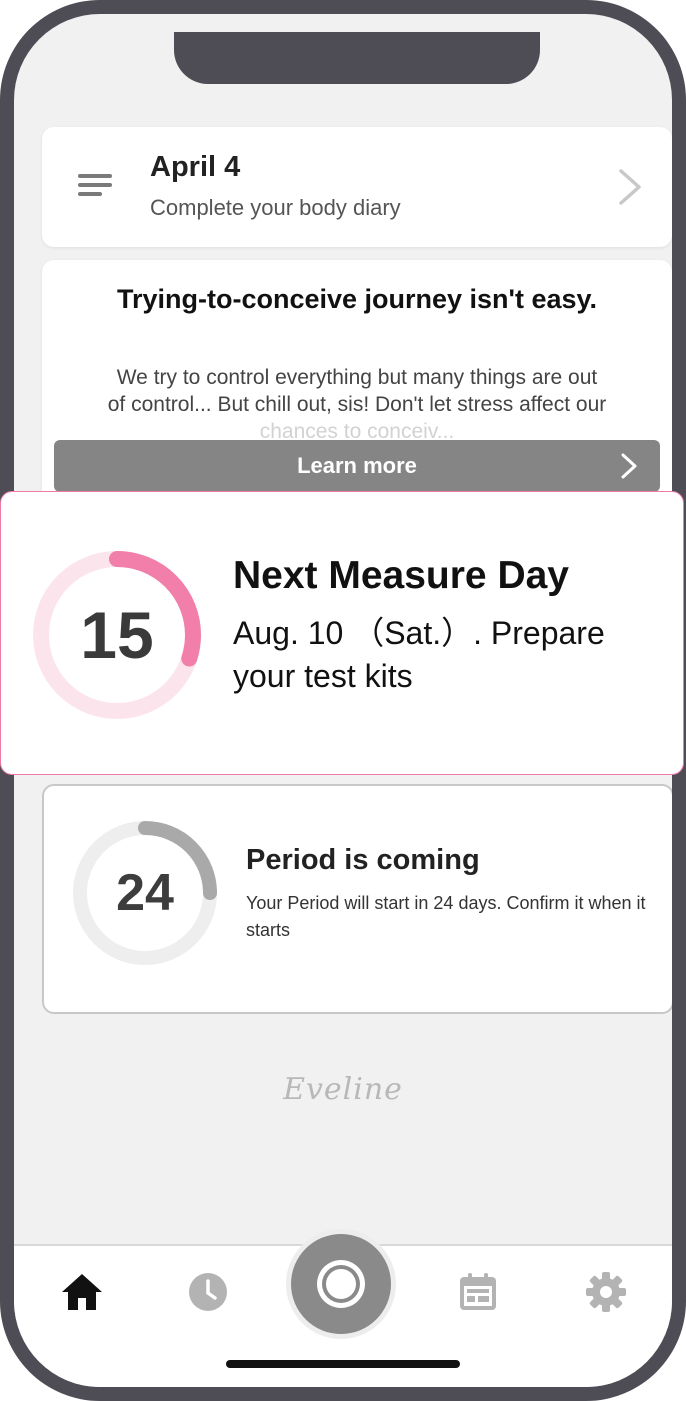 The width and height of the screenshot is (686, 1401). I want to click on gear-icon, so click(606, 1292).